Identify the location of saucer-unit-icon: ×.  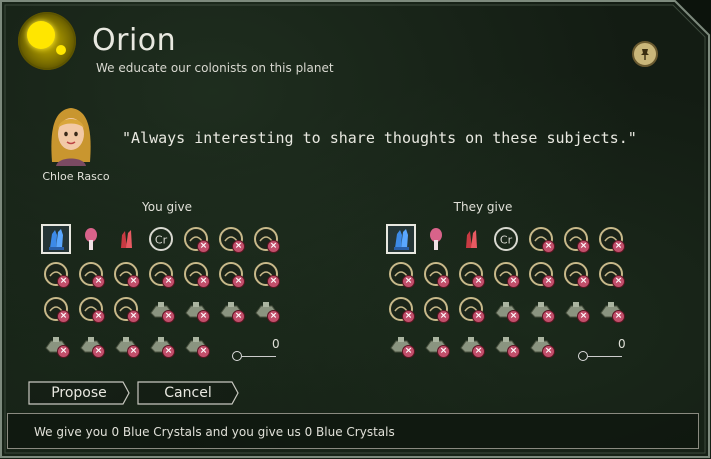
(196, 344).